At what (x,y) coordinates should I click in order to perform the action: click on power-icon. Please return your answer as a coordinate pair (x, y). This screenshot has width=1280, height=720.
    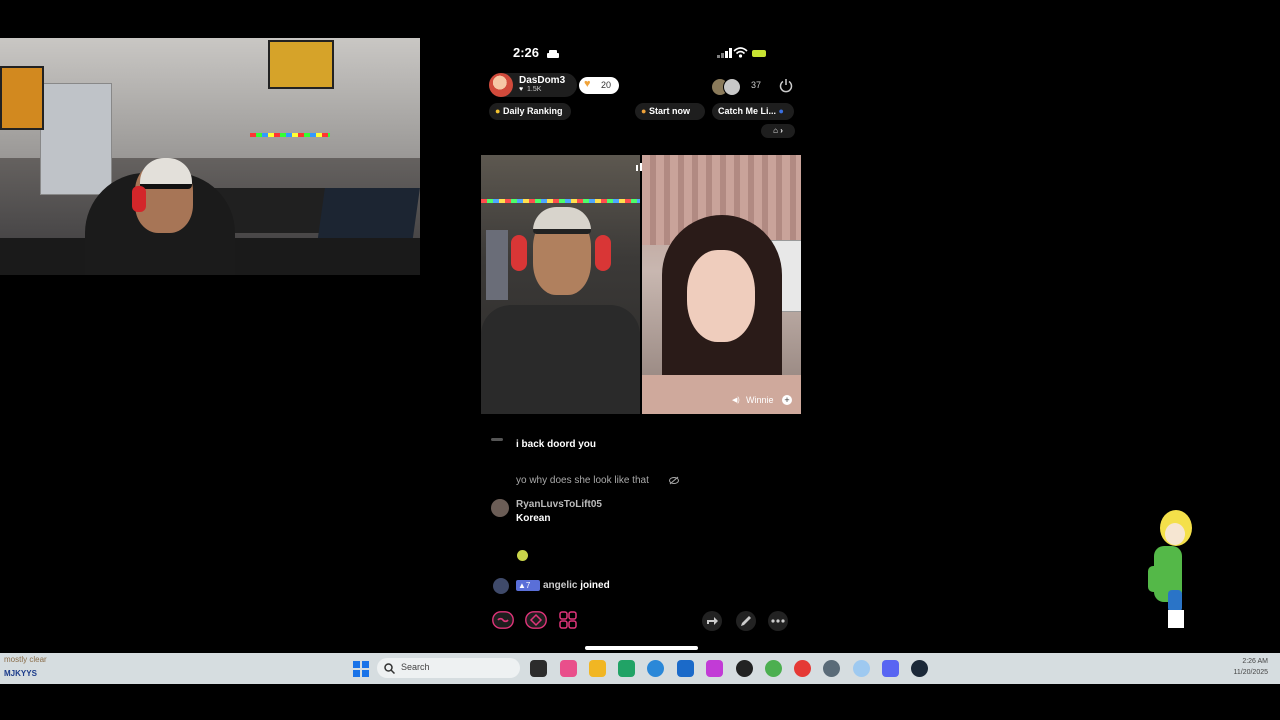
    Looking at the image, I should click on (786, 85).